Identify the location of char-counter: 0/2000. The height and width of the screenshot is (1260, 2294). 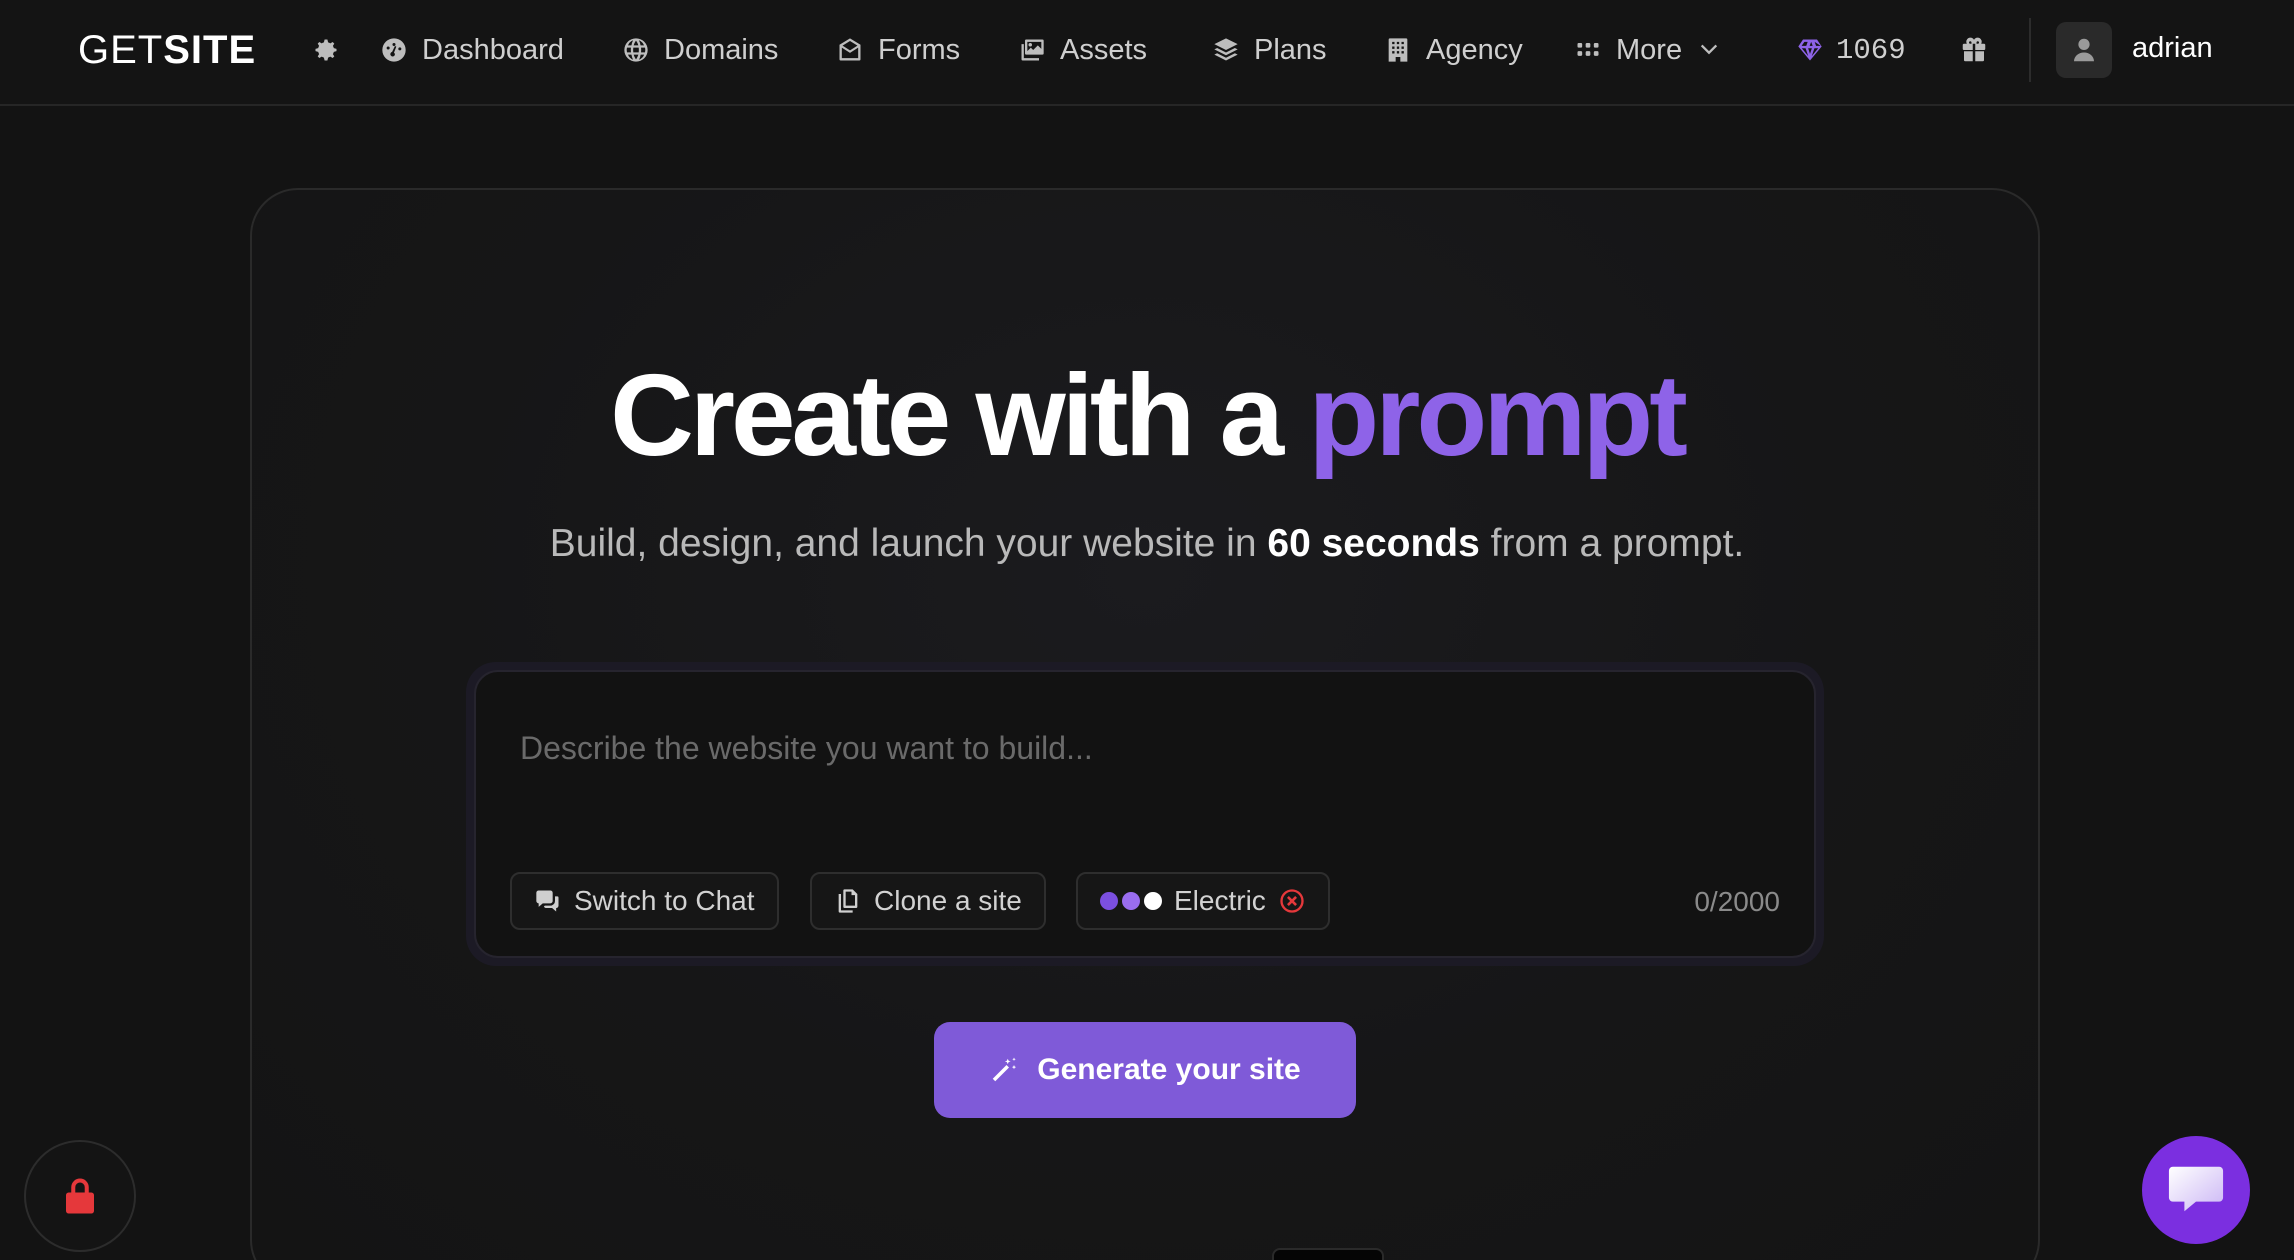
(1737, 901).